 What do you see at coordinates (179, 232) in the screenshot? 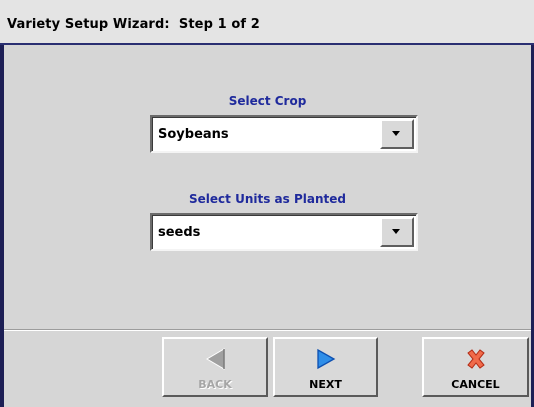
I see `units-dropdown-value: seeds` at bounding box center [179, 232].